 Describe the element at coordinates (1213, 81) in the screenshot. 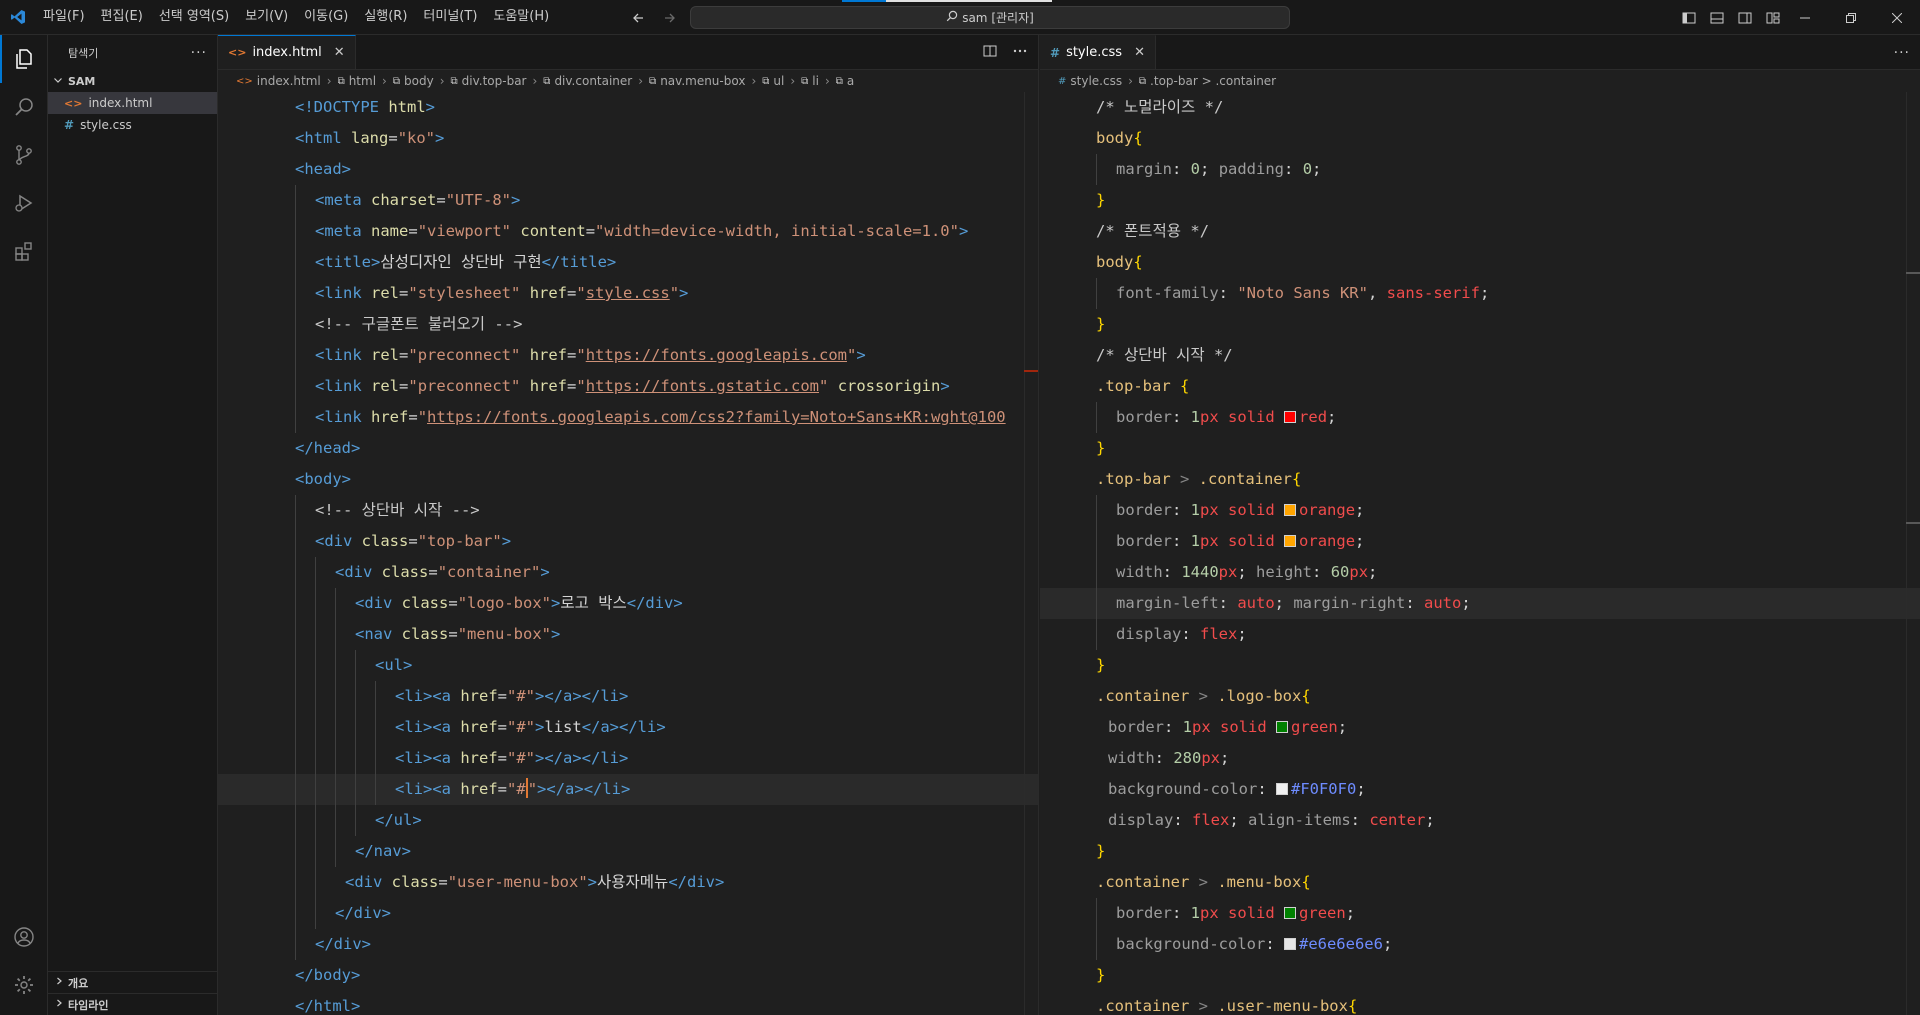

I see `breadcrumb-item: .top-bar > .container` at that location.